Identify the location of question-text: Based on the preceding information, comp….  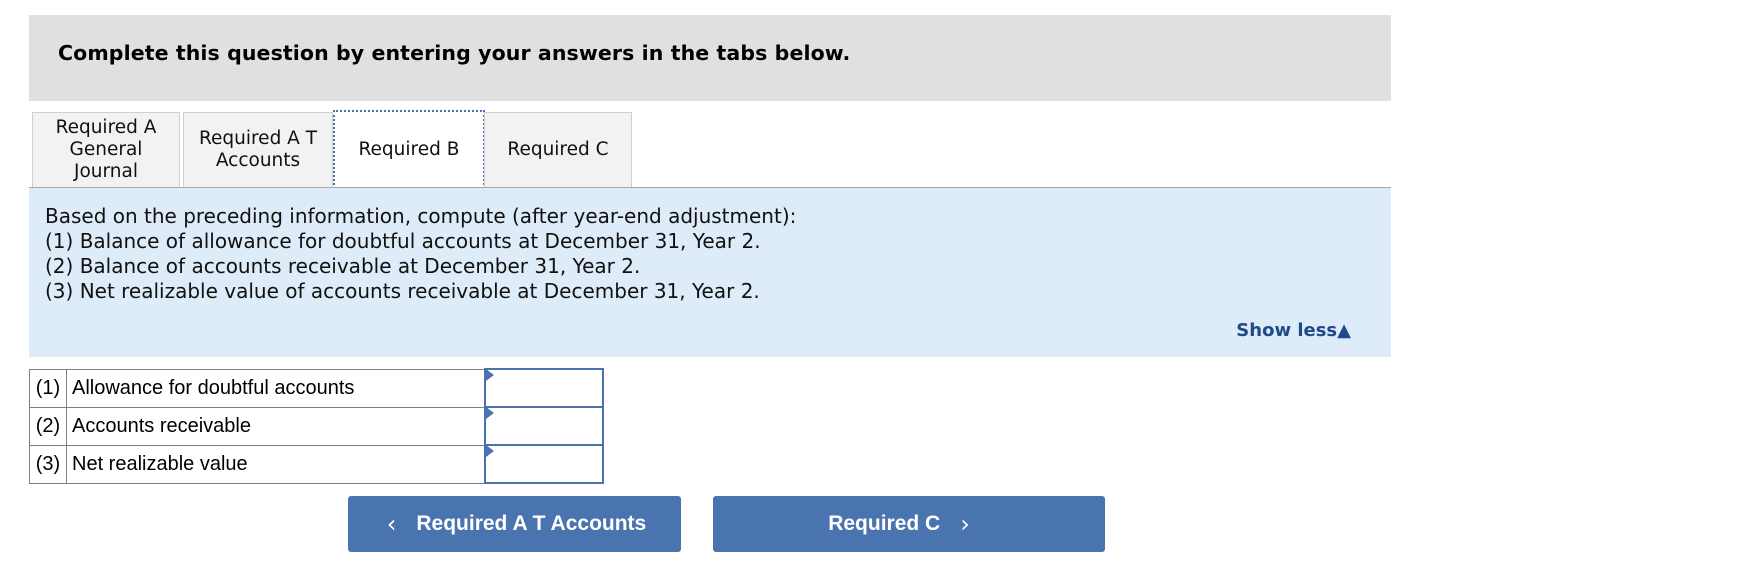
(420, 254).